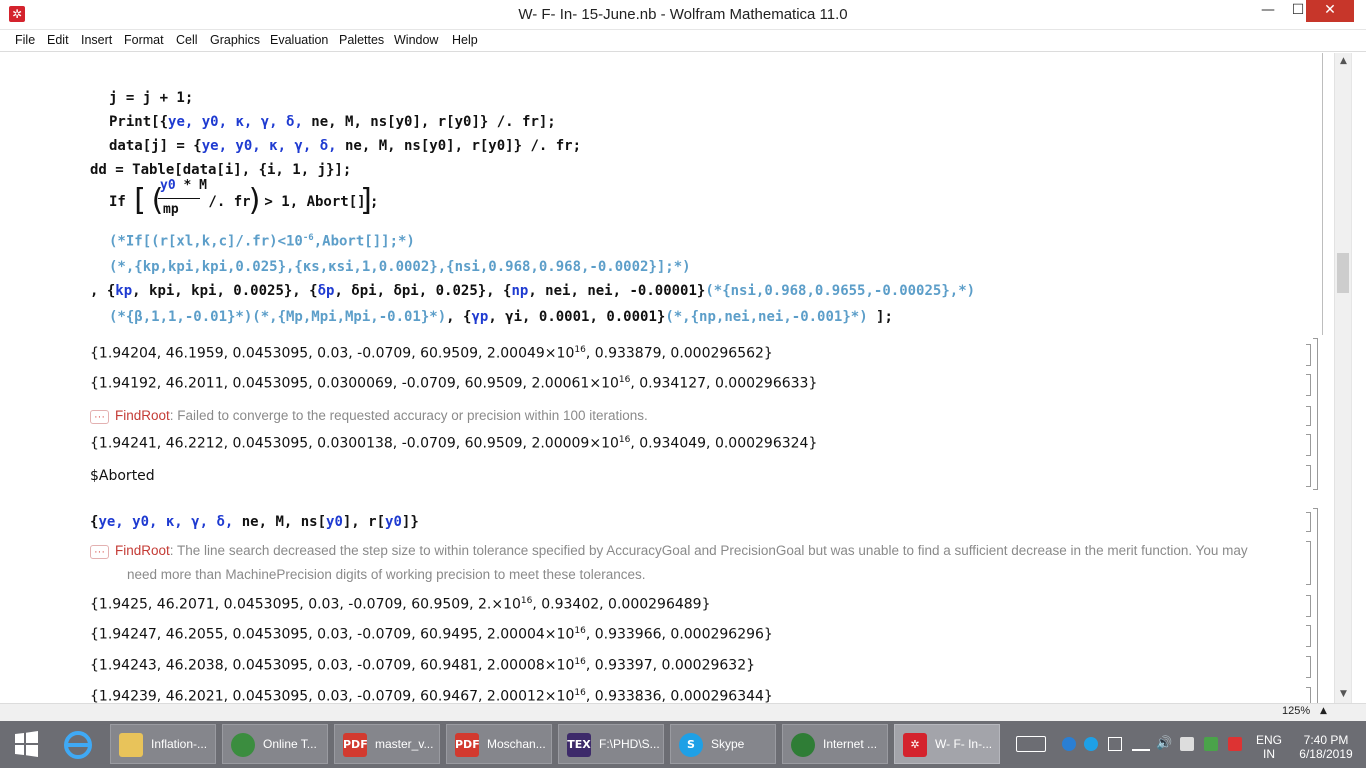 The width and height of the screenshot is (1366, 768). I want to click on message-menu-icon-2: ···, so click(99, 552).